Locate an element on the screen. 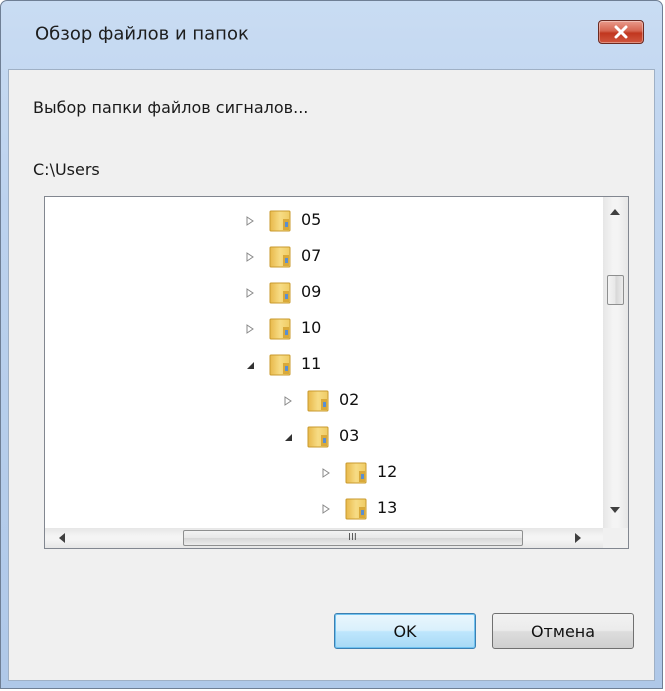 This screenshot has height=691, width=665. tree-item: 02 is located at coordinates (343, 400).